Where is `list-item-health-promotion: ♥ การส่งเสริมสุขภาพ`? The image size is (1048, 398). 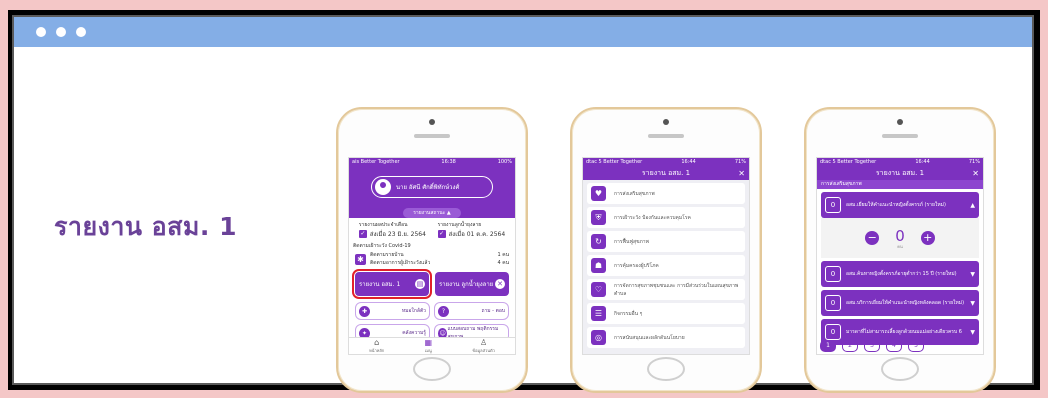 list-item-health-promotion: ♥ การส่งเสริมสุขภาพ is located at coordinates (666, 193).